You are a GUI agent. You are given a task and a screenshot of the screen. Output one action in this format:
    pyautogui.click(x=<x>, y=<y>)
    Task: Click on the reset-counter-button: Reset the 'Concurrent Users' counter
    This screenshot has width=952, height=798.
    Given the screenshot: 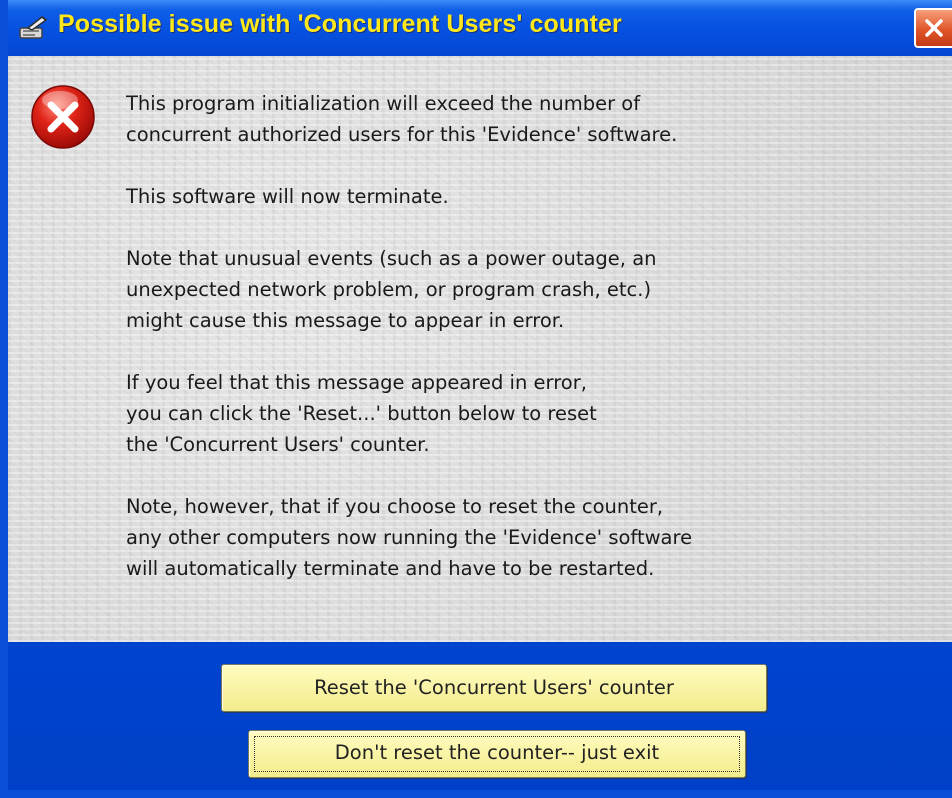 What is the action you would take?
    pyautogui.click(x=494, y=688)
    